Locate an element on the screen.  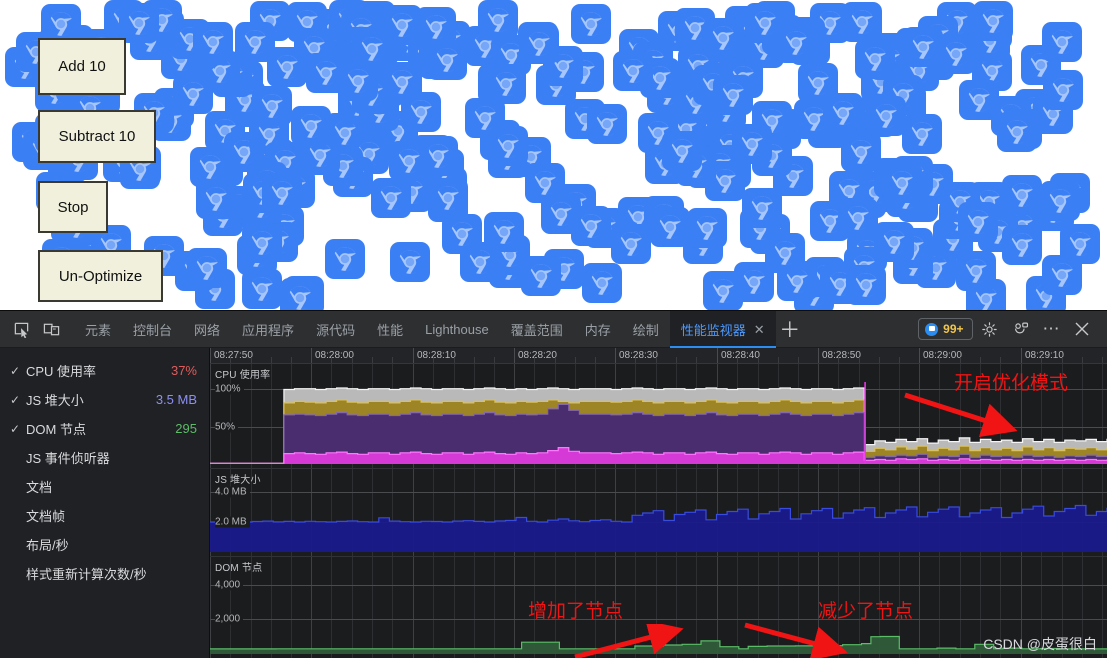
js-heap-size-chart: JS 堆大小 4.0 MB 2.0 MB is located at coordinates (658, 512).